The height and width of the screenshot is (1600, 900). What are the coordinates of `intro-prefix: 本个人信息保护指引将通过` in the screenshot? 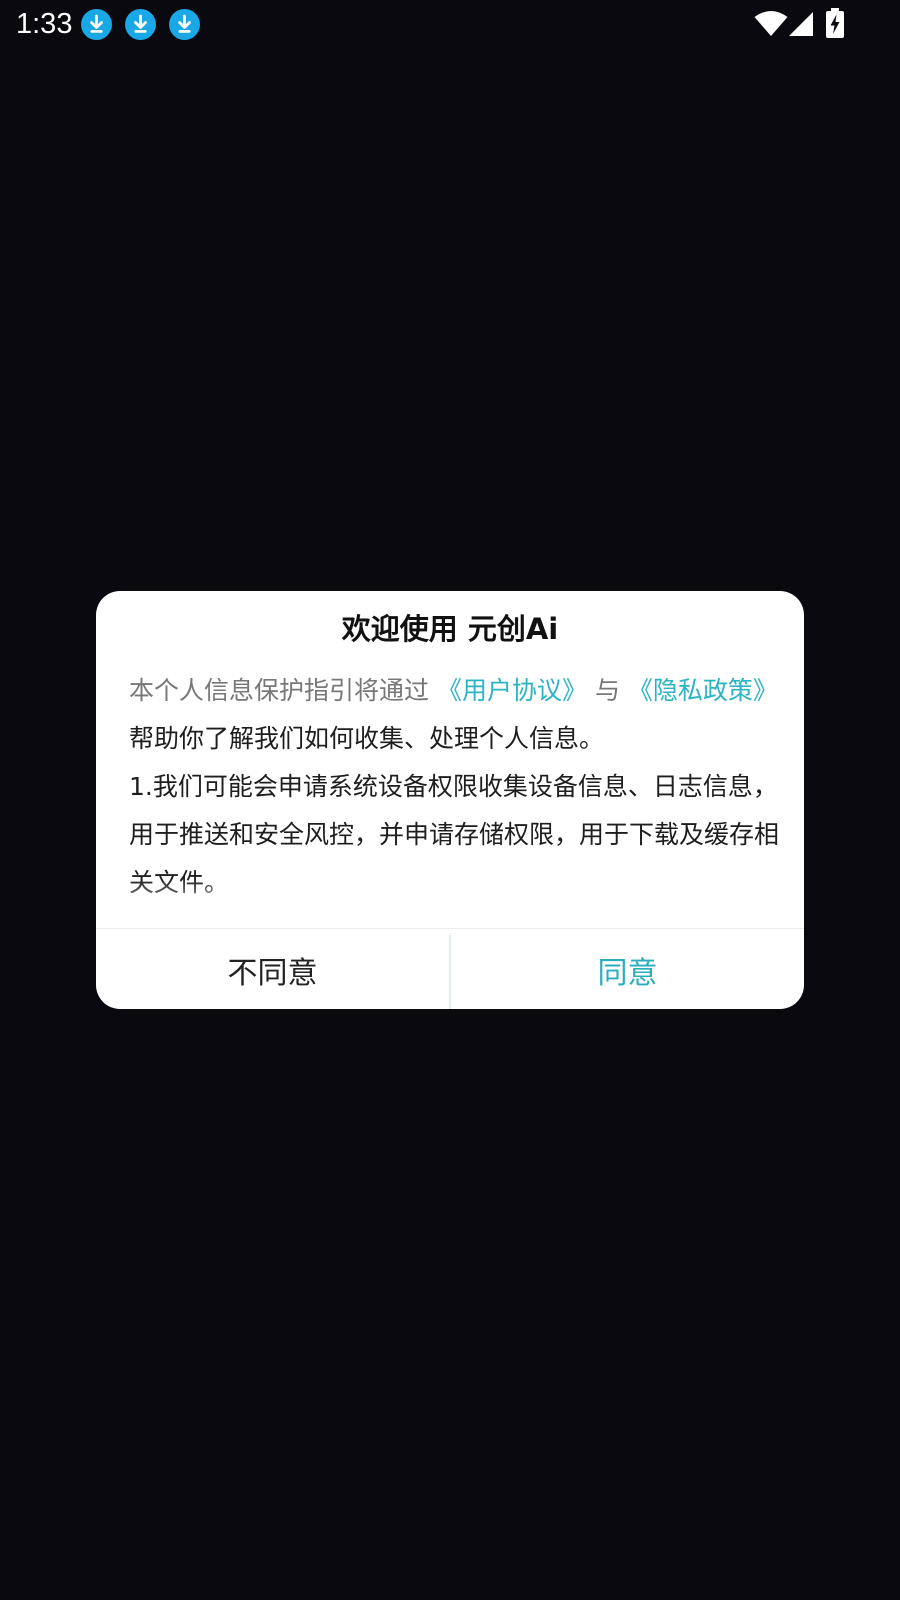 It's located at (279, 690).